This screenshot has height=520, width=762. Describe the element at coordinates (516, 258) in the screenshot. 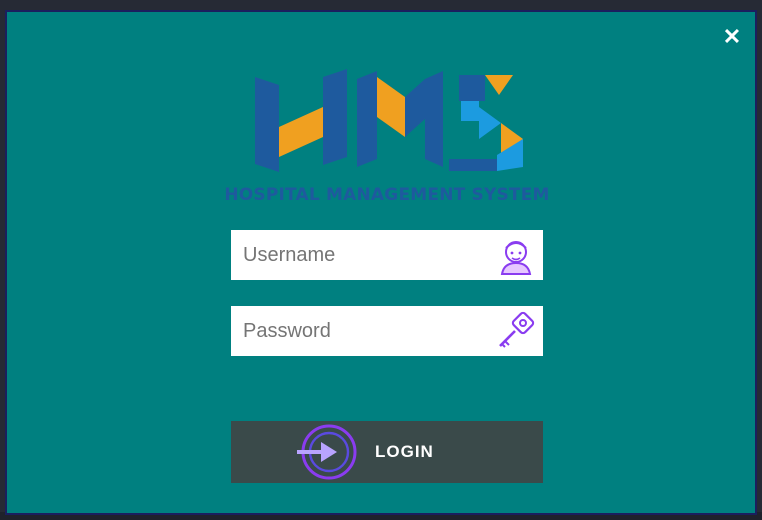

I see `user-avatar-icon` at that location.